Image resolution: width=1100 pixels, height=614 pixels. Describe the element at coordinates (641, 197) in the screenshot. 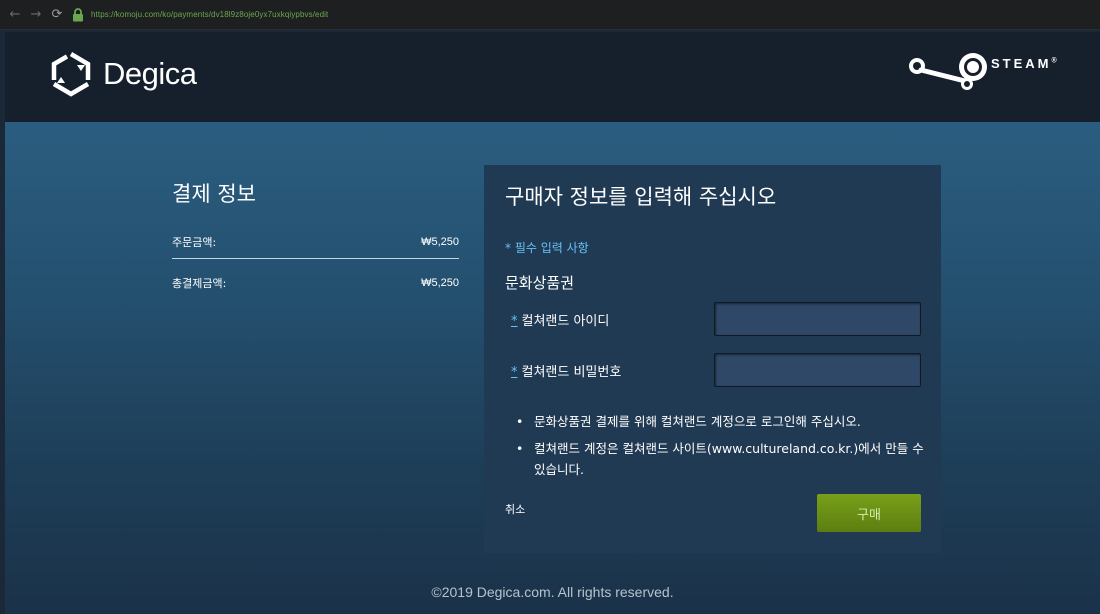

I see `form-title: 구매자 정보를 입력해 주십시오` at that location.